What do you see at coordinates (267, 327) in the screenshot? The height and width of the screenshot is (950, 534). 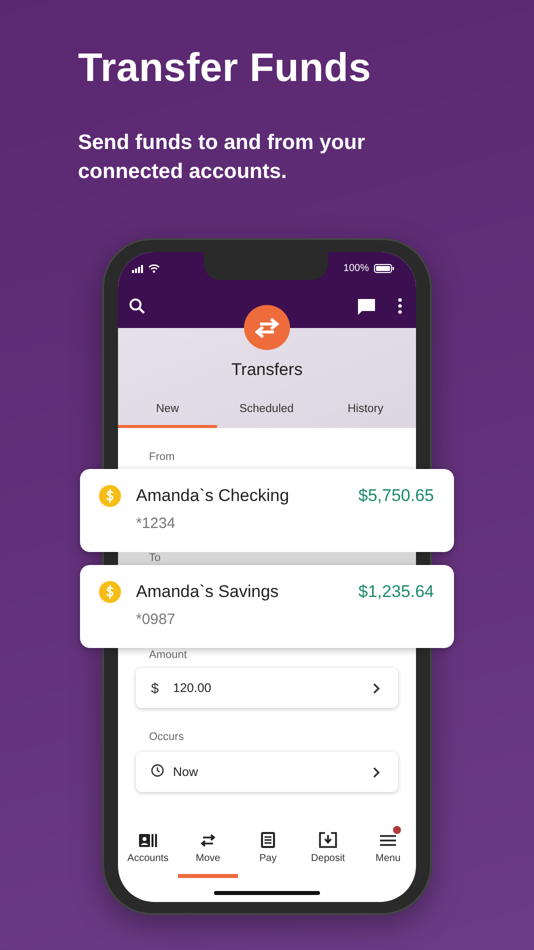 I see `transfer-arrows-icon` at bounding box center [267, 327].